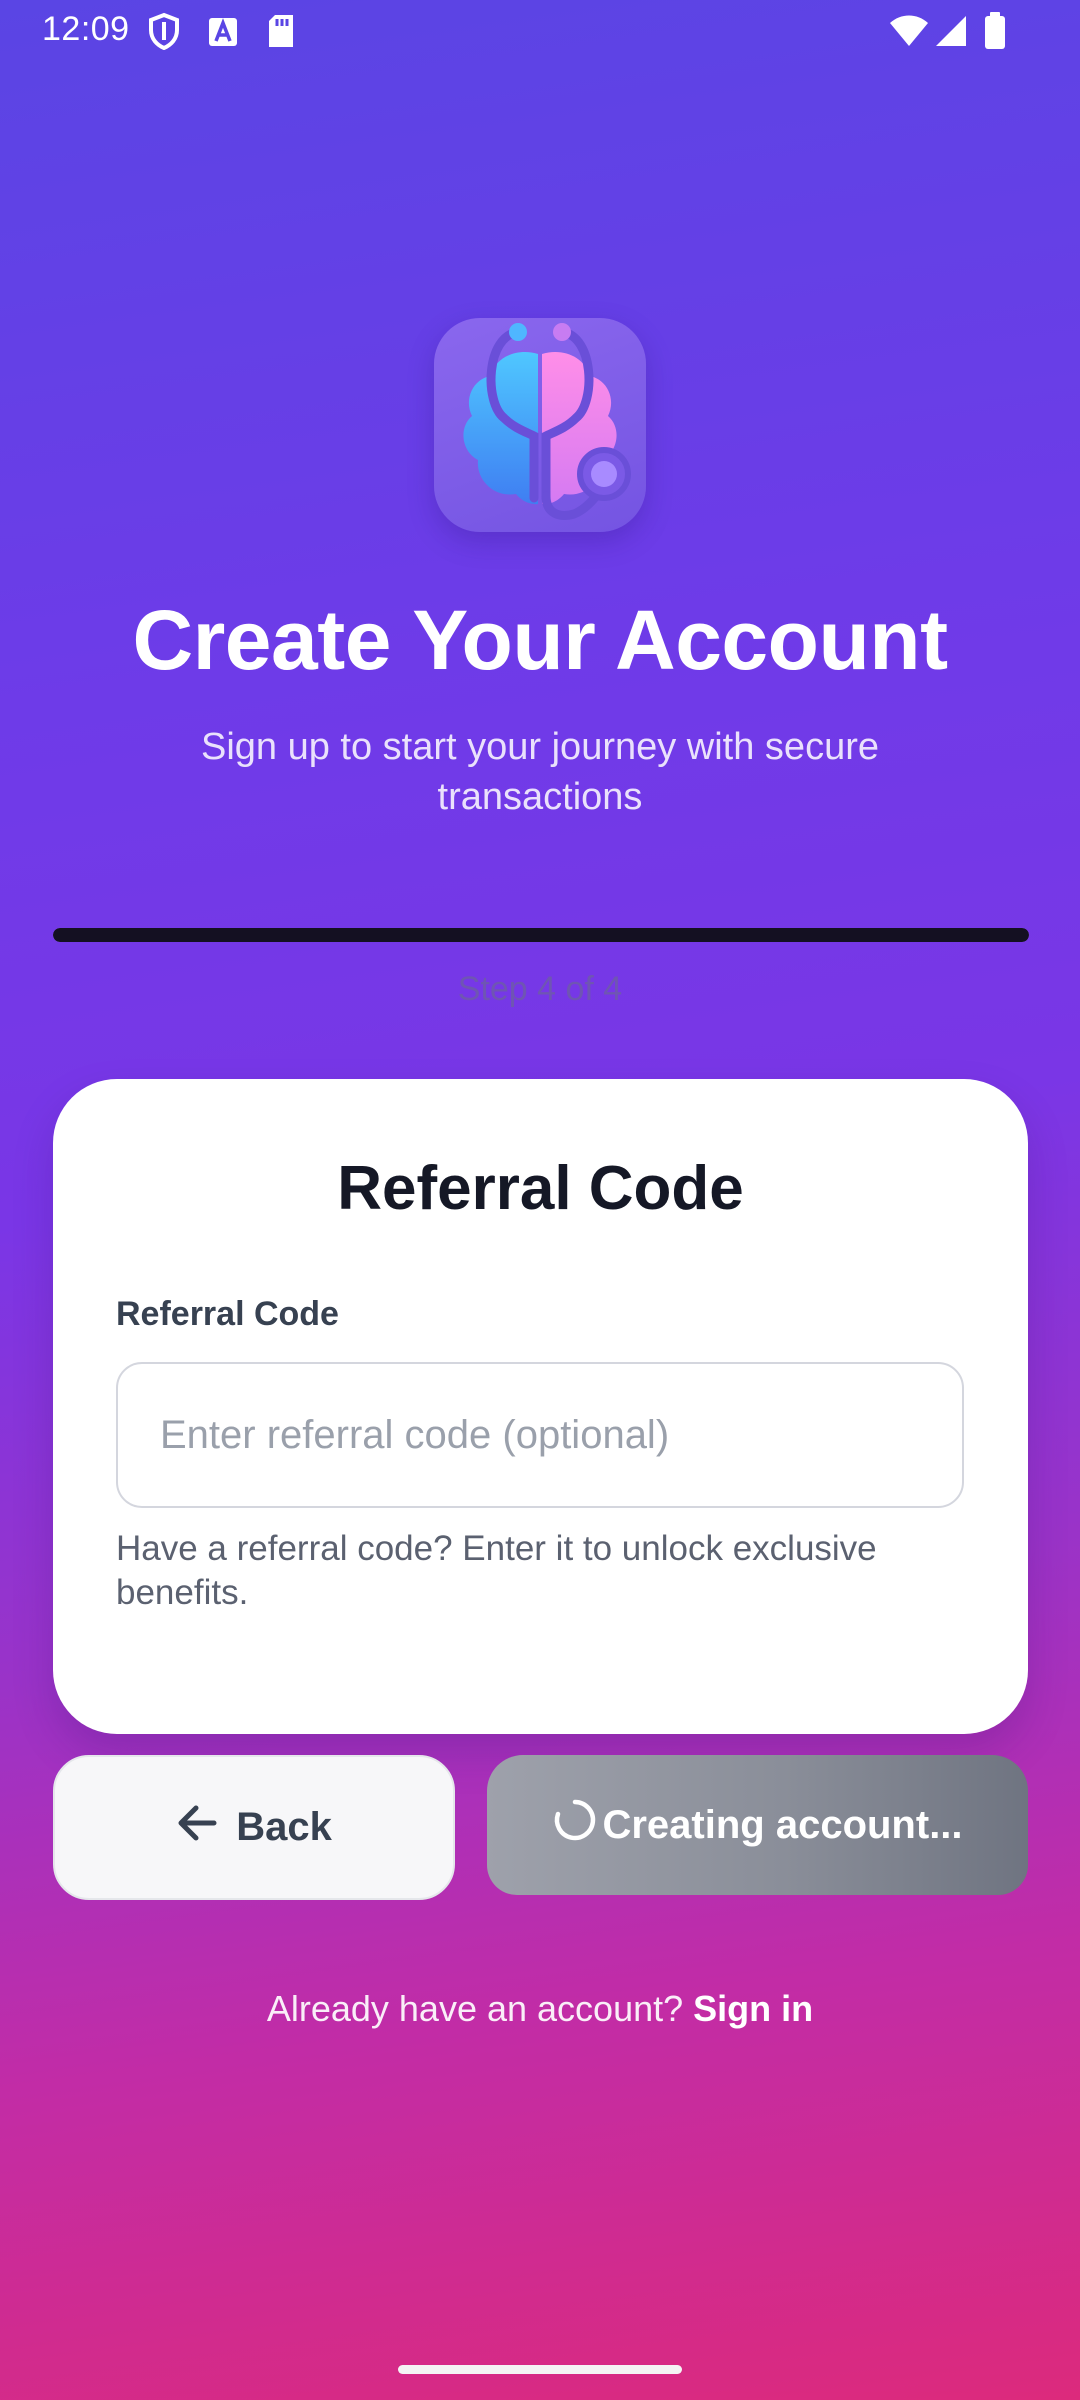 The image size is (1080, 2400). Describe the element at coordinates (223, 33) in the screenshot. I see `font-a-icon` at that location.